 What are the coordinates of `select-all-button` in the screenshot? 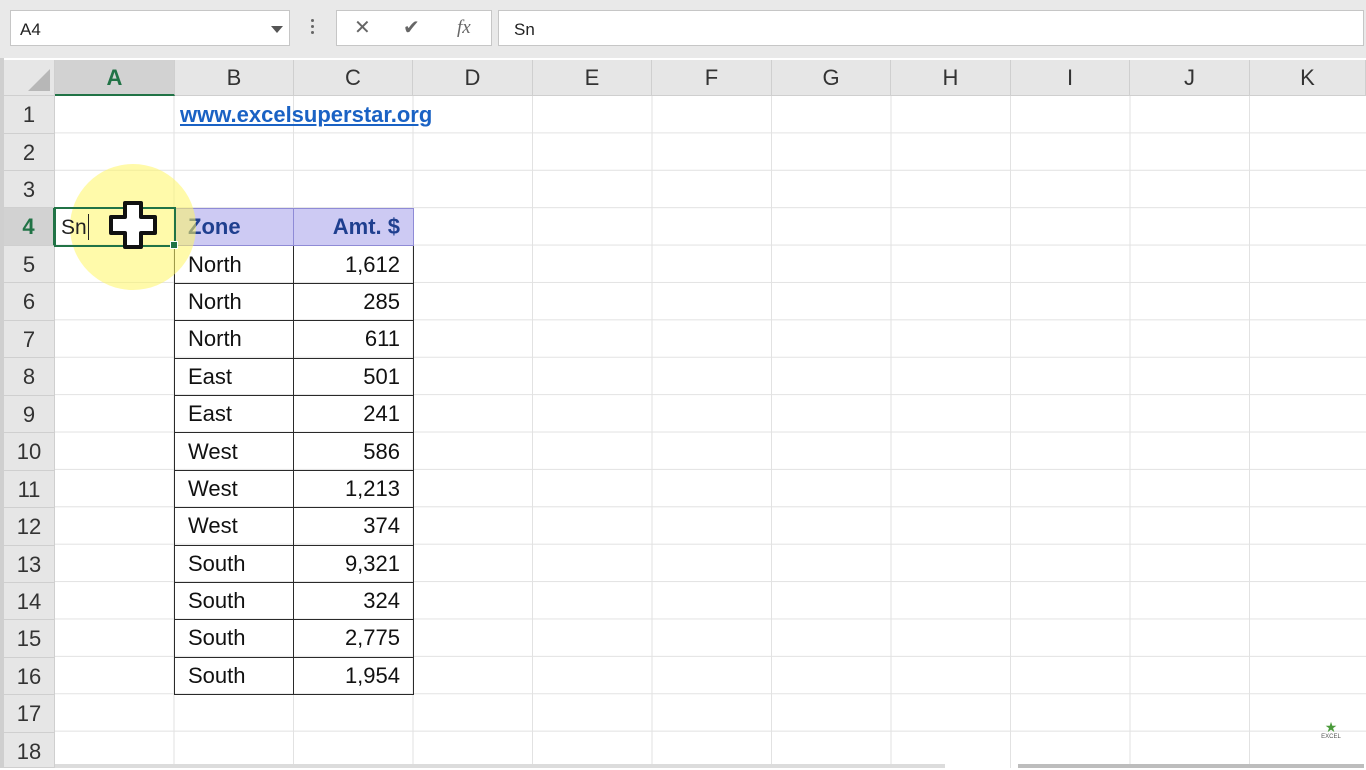 It's located at (29, 78).